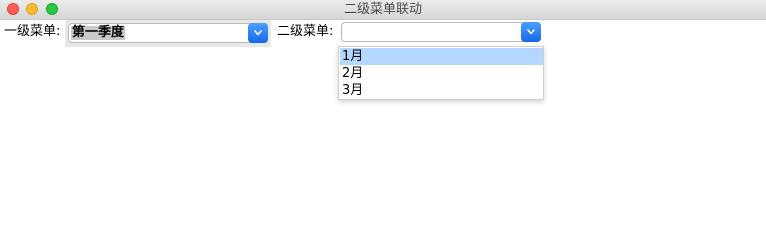 This screenshot has width=766, height=240. I want to click on primary-menu-label: 一级菜单:, so click(32, 31).